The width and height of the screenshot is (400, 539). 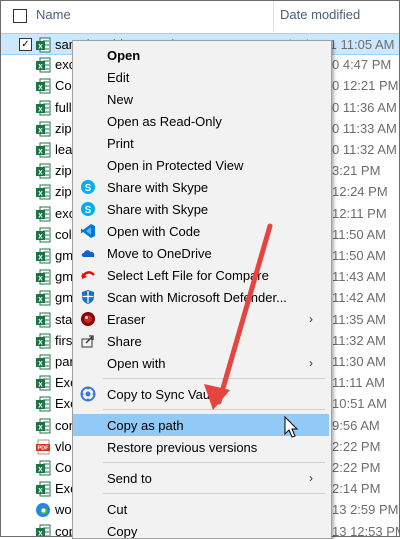 What do you see at coordinates (158, 209) in the screenshot?
I see `menu-item-label: Share with Skype` at bounding box center [158, 209].